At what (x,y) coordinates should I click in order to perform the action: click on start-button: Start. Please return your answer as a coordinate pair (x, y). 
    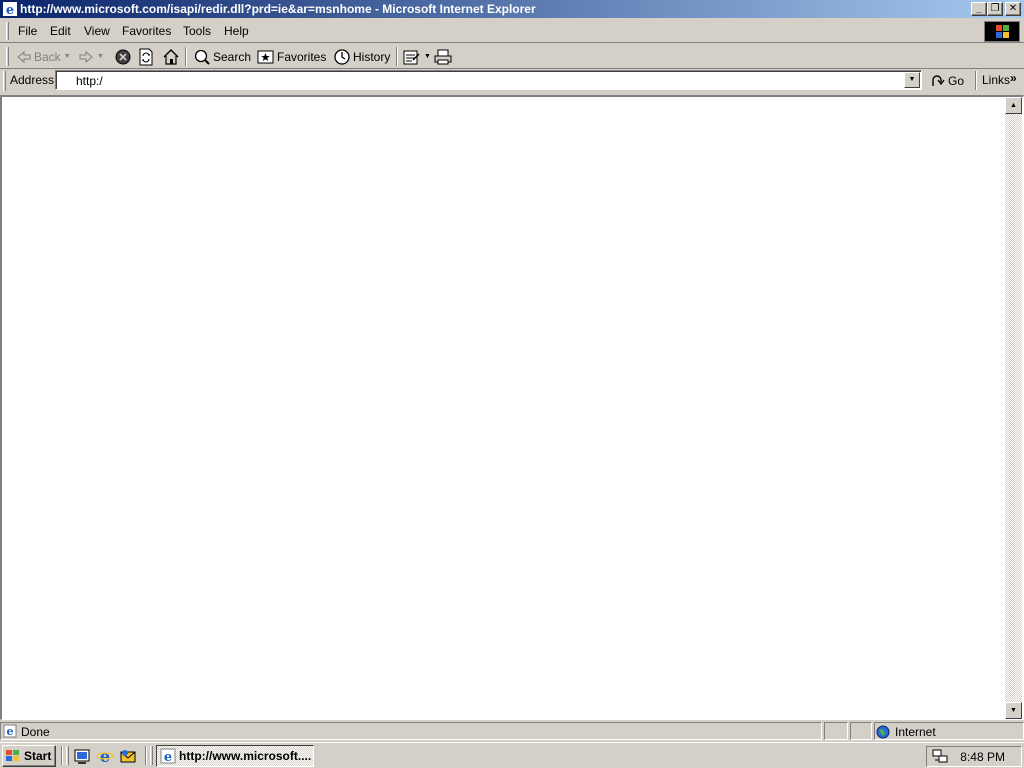
    Looking at the image, I should click on (29, 756).